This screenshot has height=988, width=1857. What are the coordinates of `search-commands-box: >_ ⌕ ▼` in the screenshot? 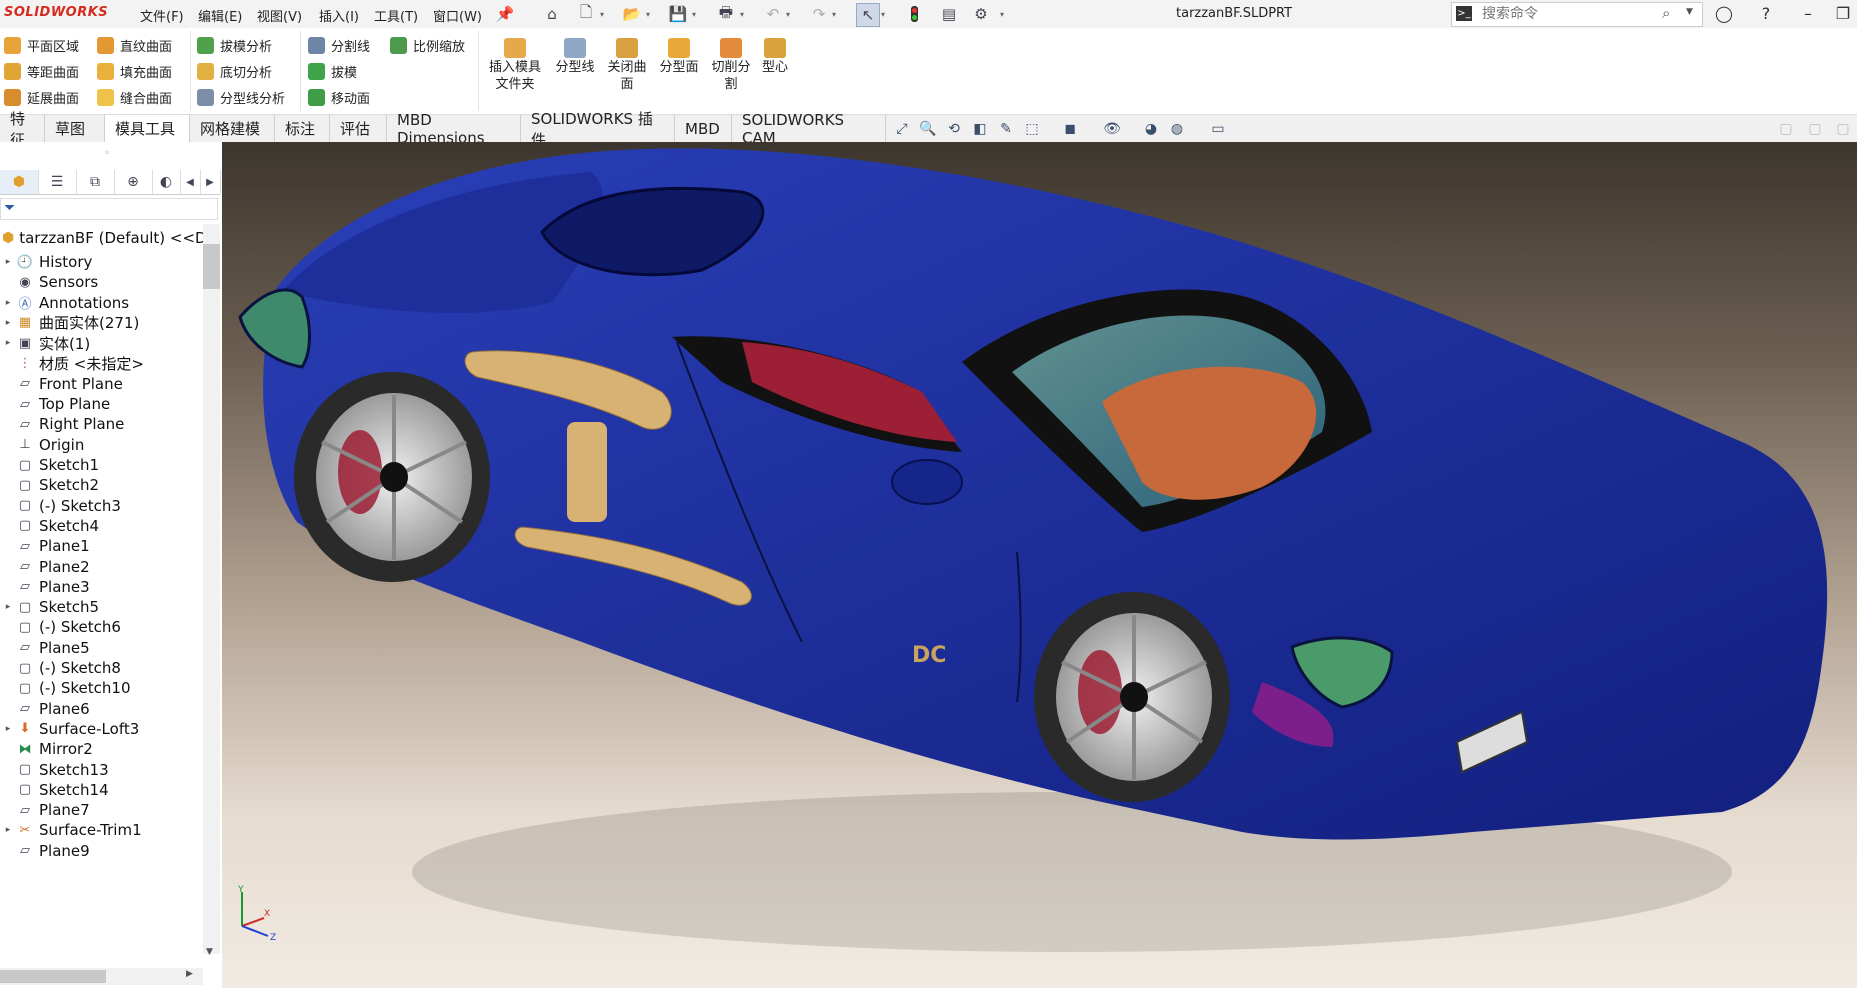 It's located at (1577, 14).